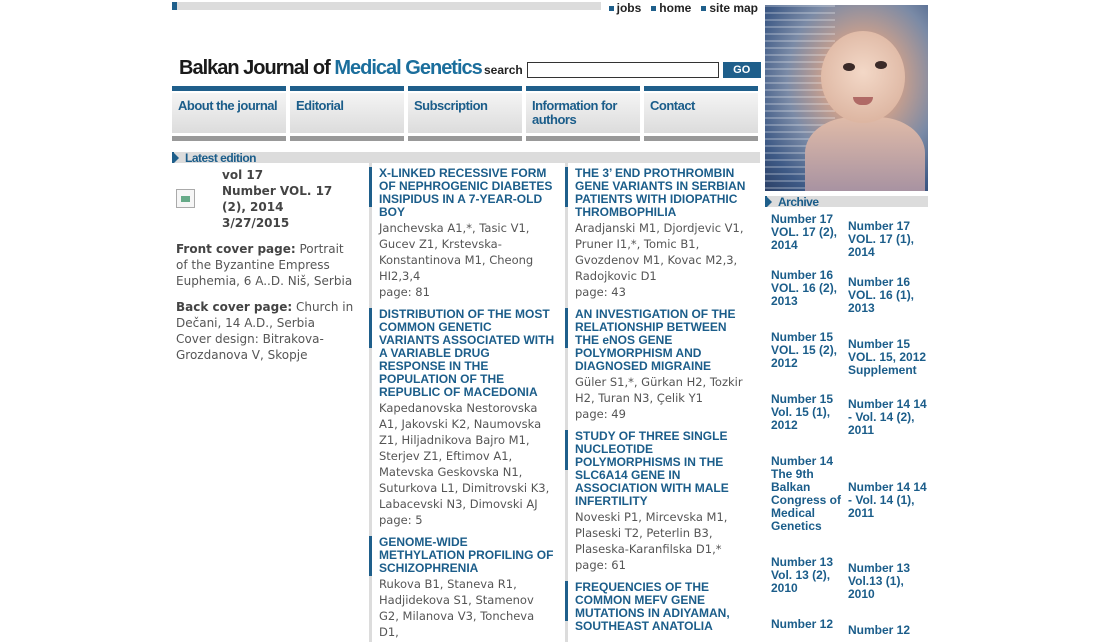 The width and height of the screenshot is (1102, 642). I want to click on header-photo, so click(846, 98).